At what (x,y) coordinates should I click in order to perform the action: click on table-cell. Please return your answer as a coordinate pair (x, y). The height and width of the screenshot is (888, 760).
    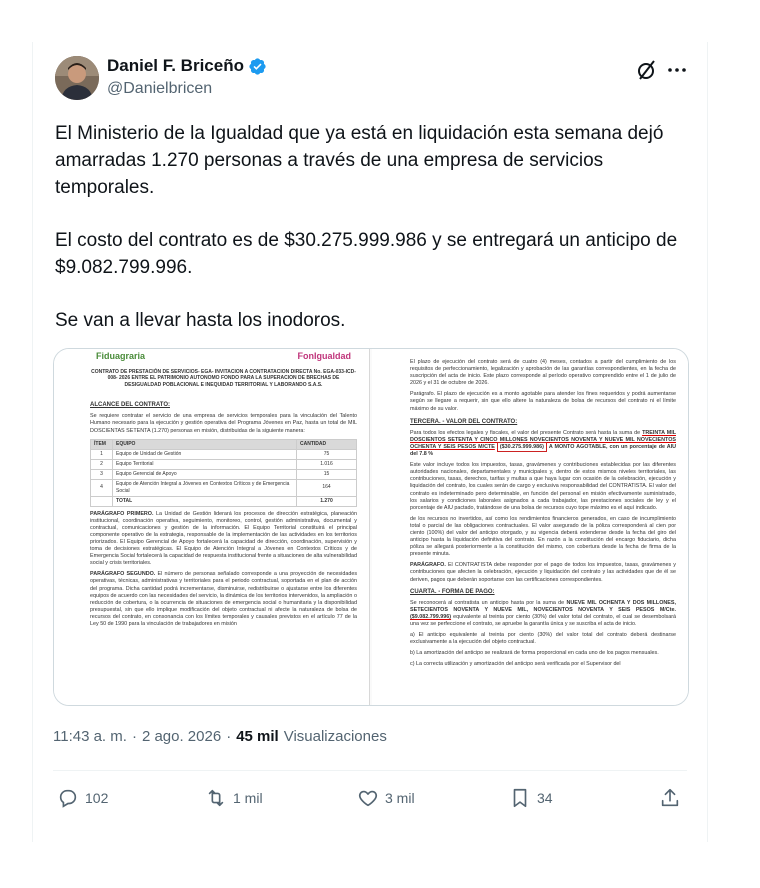
    Looking at the image, I should click on (101, 501).